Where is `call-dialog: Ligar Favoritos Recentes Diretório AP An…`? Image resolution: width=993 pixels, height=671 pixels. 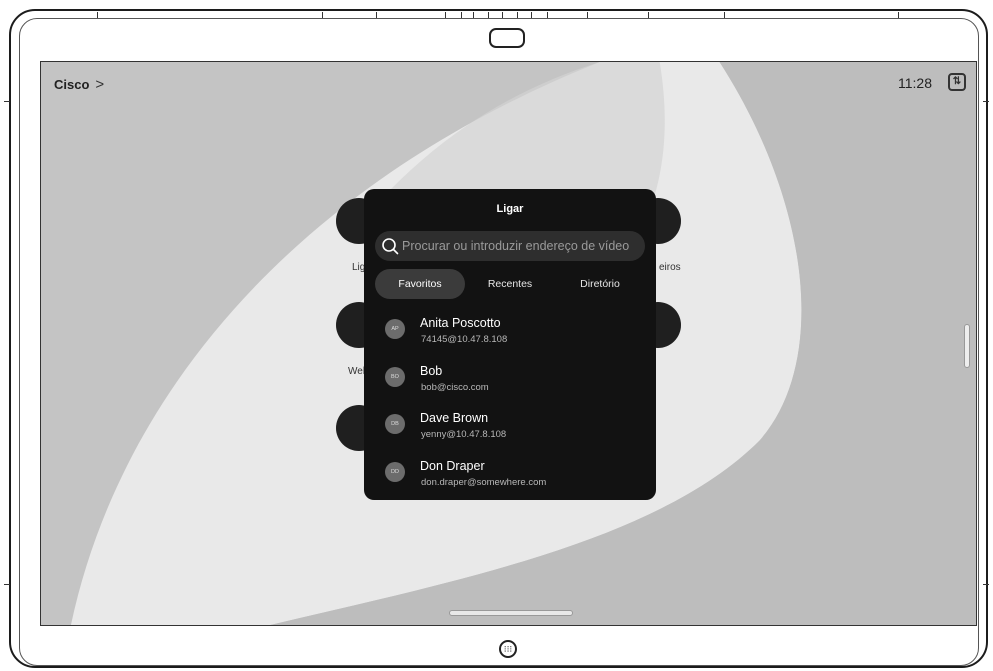
call-dialog: Ligar Favoritos Recentes Diretório AP An… is located at coordinates (510, 344).